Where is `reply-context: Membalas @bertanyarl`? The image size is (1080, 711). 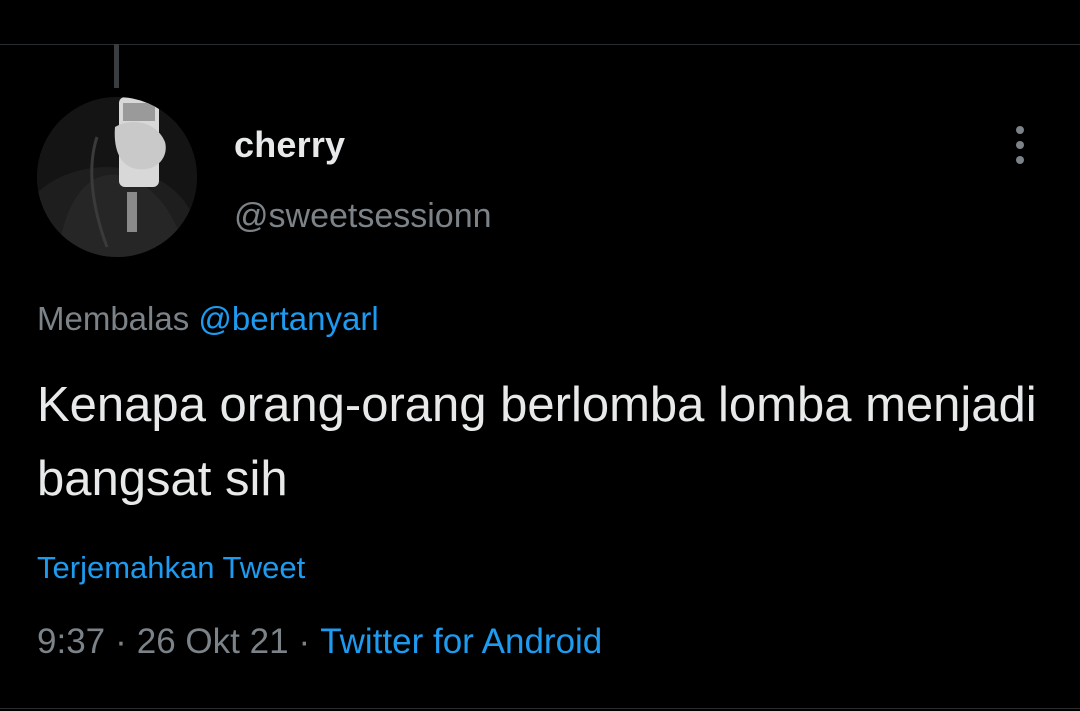 reply-context: Membalas @bertanyarl is located at coordinates (208, 319).